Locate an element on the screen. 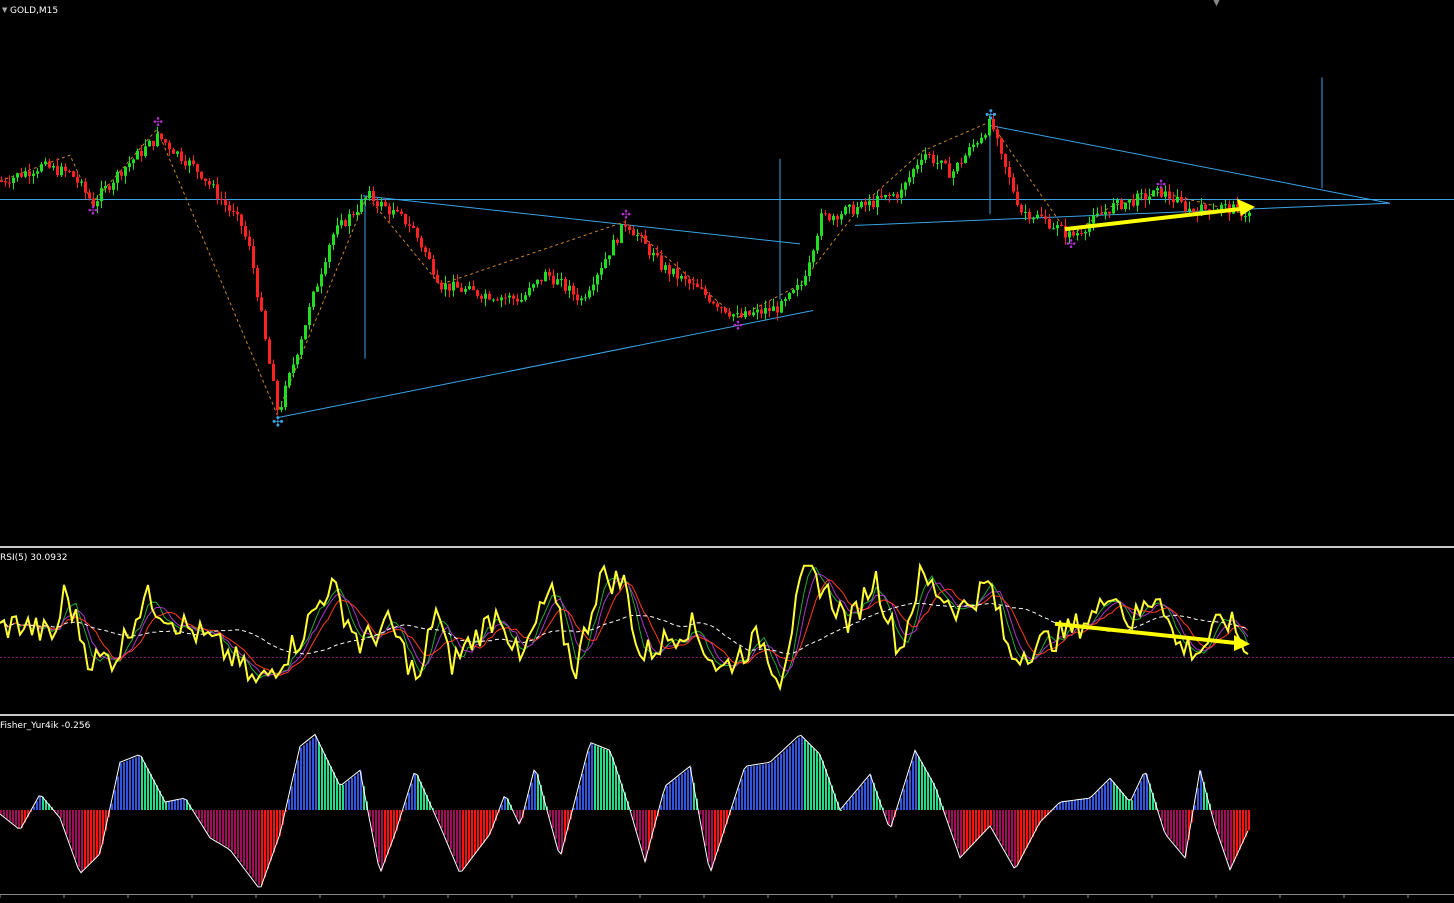  collapse-arrow-icon: ▼ is located at coordinates (4, 10).